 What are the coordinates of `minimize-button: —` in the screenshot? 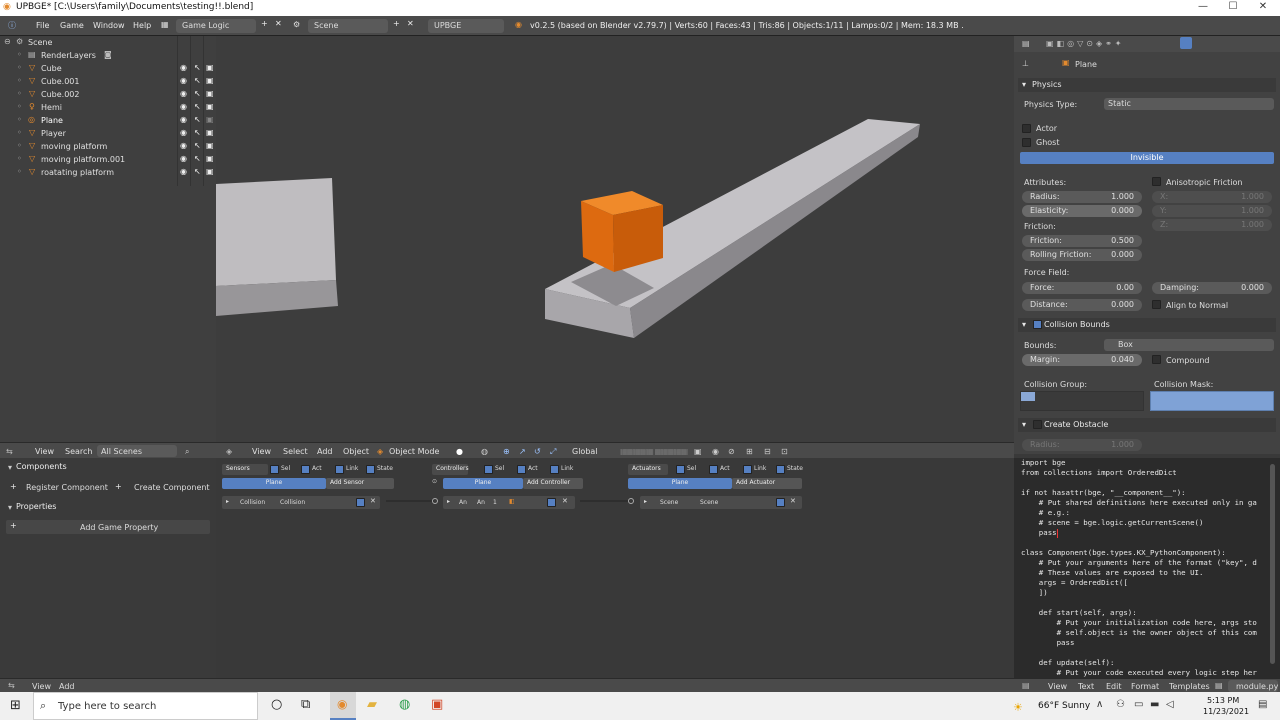 It's located at (1203, 6).